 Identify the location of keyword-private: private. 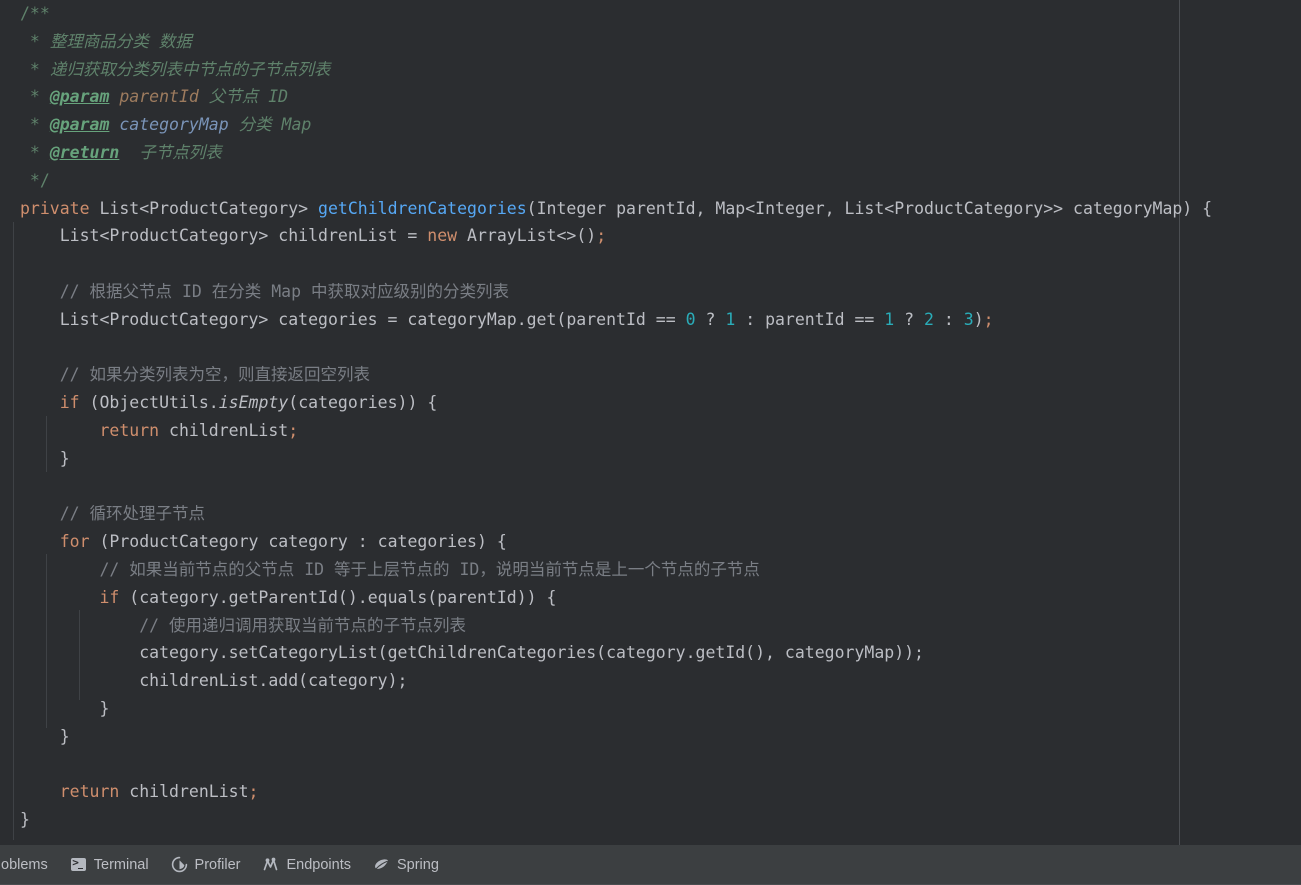
(55, 208).